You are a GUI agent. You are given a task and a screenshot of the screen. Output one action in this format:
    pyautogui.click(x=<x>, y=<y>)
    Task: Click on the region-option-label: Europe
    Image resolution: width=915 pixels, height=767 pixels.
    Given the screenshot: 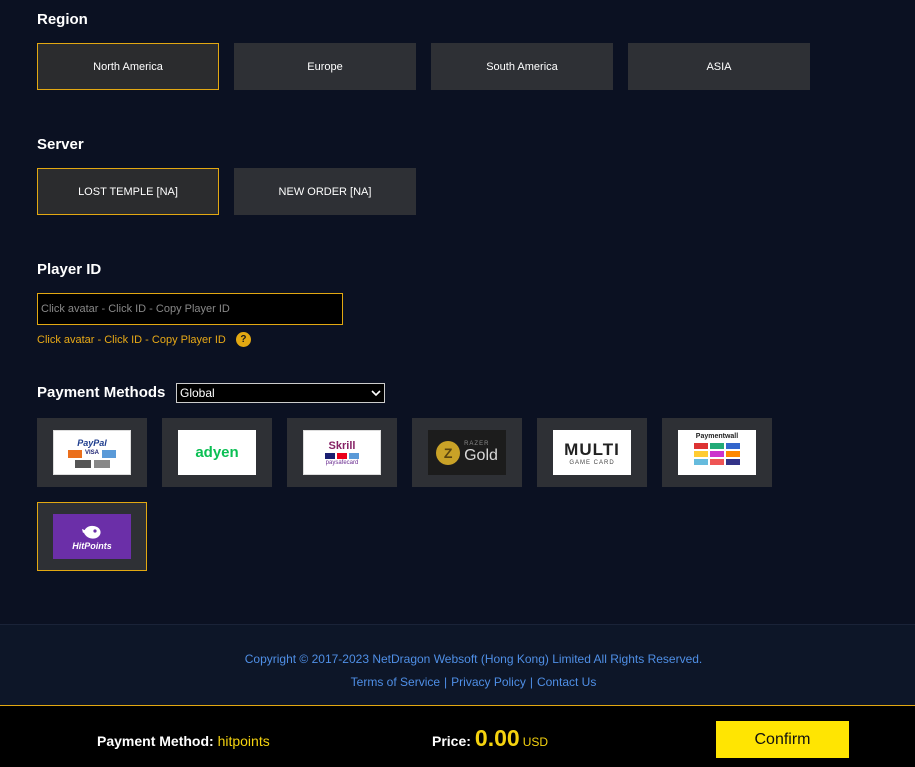 What is the action you would take?
    pyautogui.click(x=325, y=66)
    